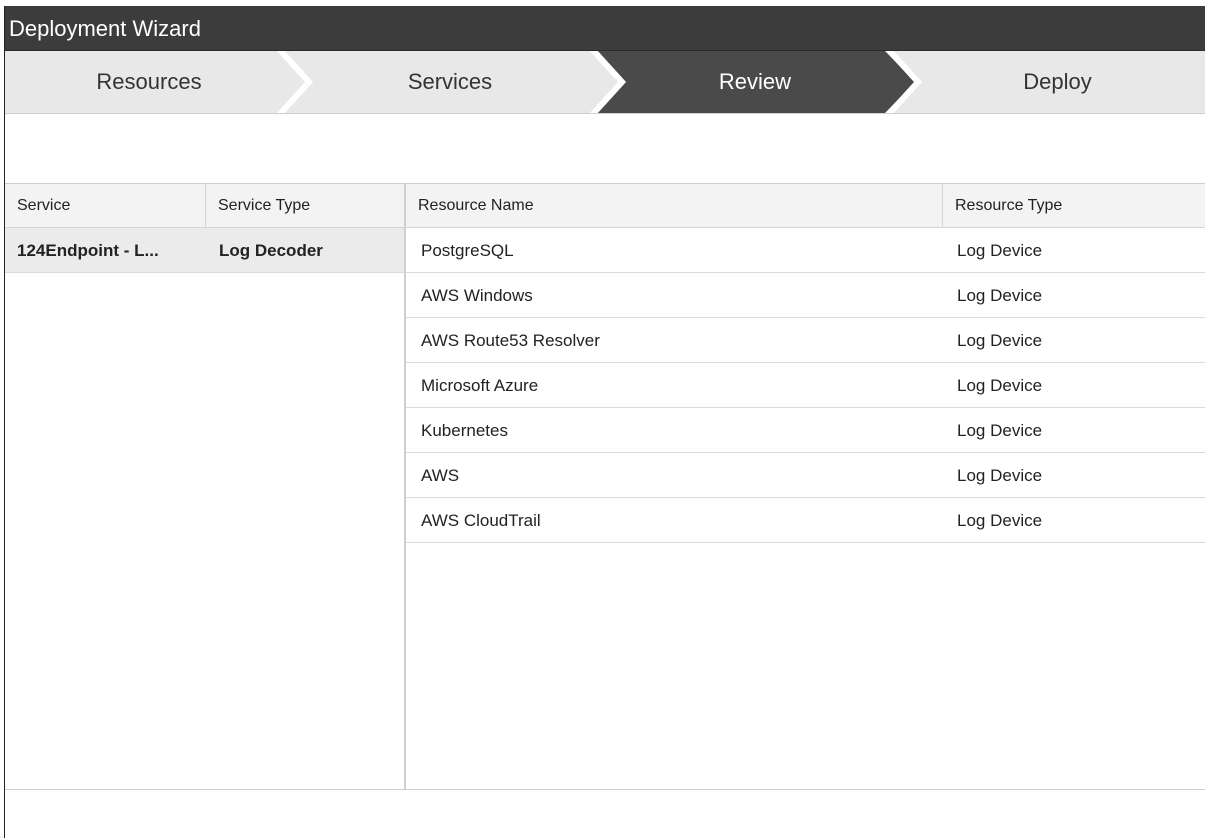 The image size is (1205, 838). What do you see at coordinates (1073, 206) in the screenshot?
I see `column-header-resource-type: Resource Type` at bounding box center [1073, 206].